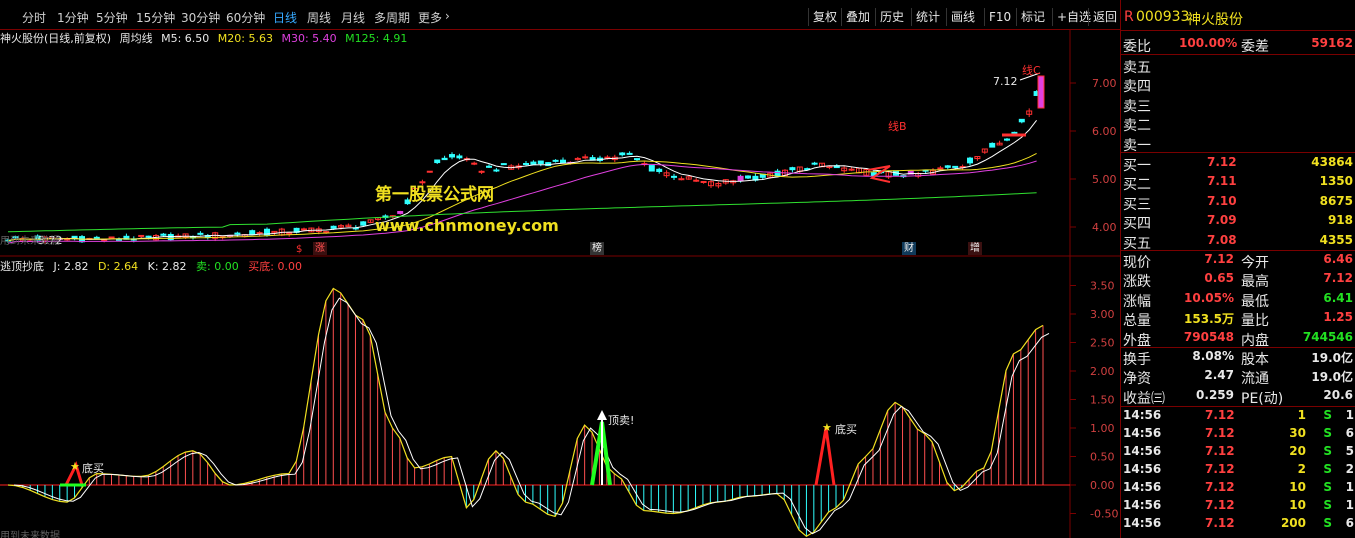  What do you see at coordinates (1144, 398) in the screenshot?
I see `cell: 收益㈢` at bounding box center [1144, 398].